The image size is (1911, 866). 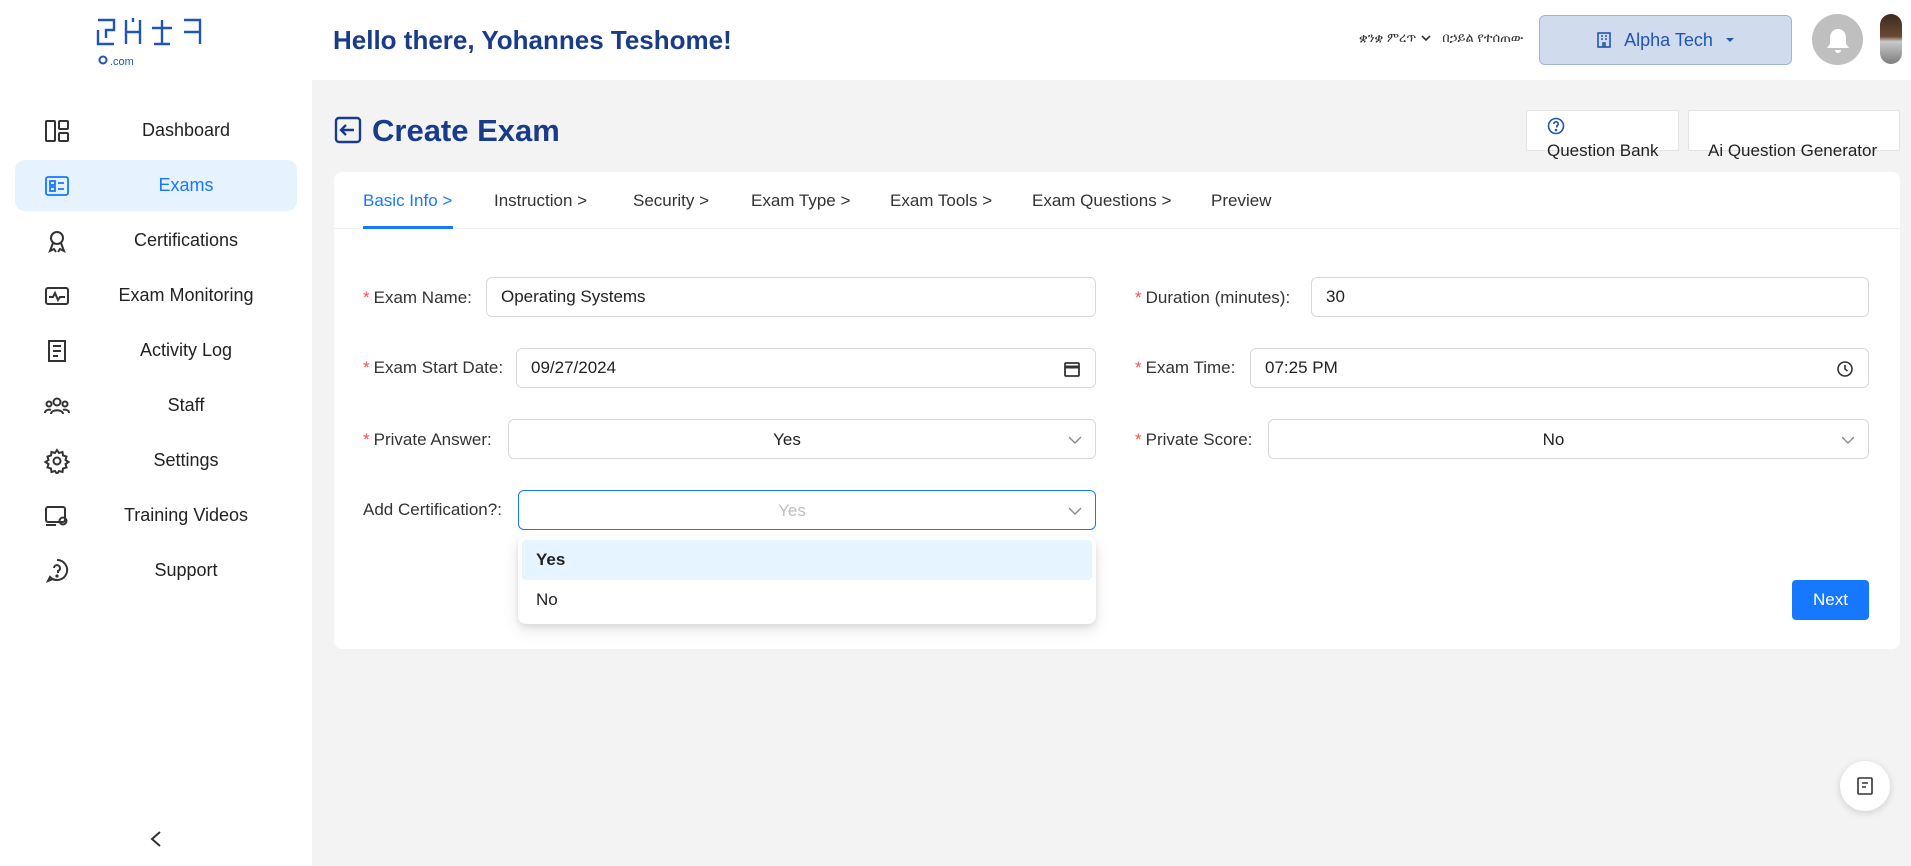 What do you see at coordinates (1072, 369) in the screenshot?
I see `calendar-icon` at bounding box center [1072, 369].